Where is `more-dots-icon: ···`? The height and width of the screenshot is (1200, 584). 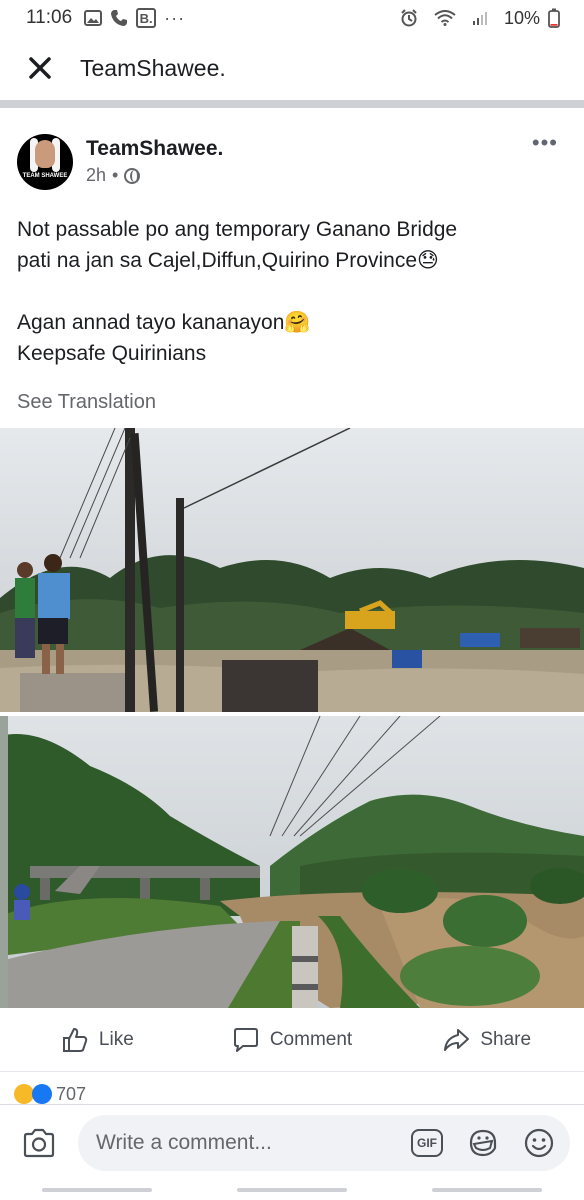
more-dots-icon: ··· is located at coordinates (175, 17).